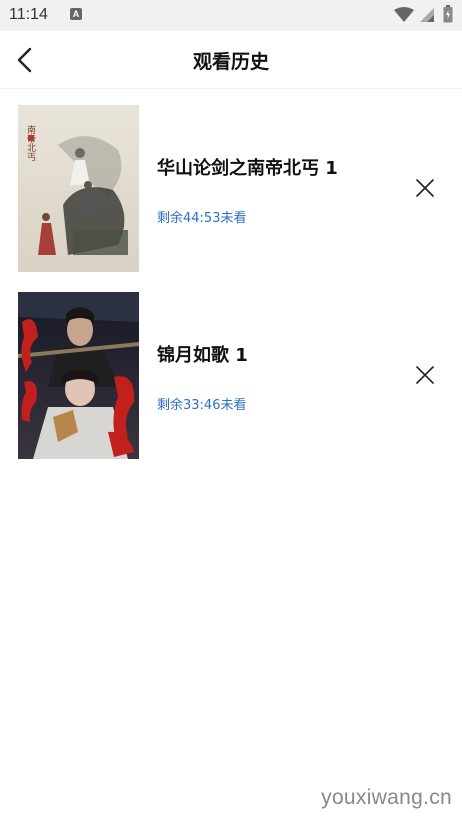  What do you see at coordinates (78, 188) in the screenshot?
I see `poster-image: 南帝北丐` at bounding box center [78, 188].